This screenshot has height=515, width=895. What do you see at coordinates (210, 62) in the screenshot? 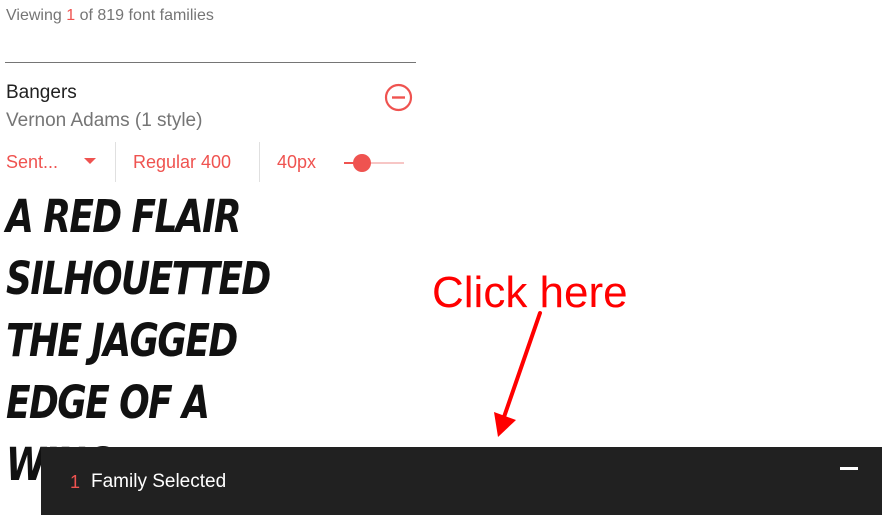
I see `divider` at bounding box center [210, 62].